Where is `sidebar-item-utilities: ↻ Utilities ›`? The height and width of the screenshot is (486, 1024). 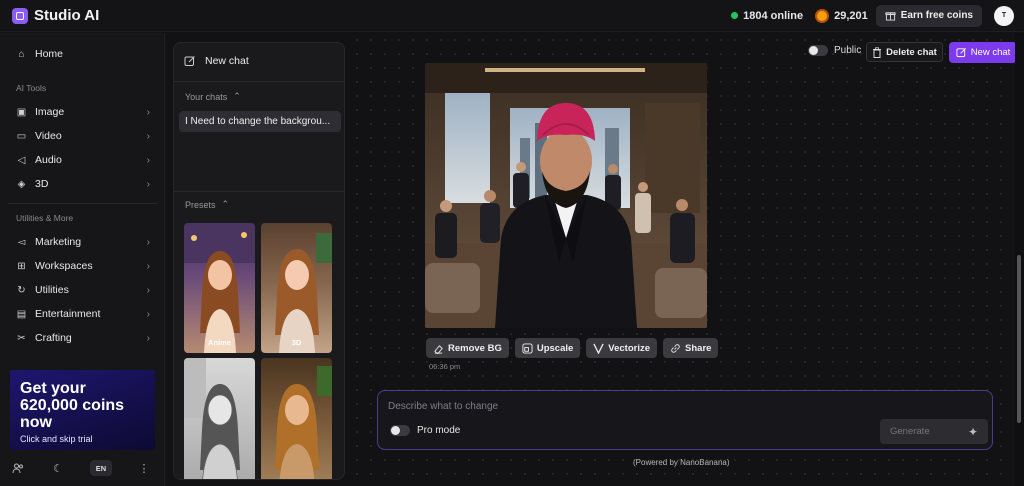 sidebar-item-utilities: ↻ Utilities › is located at coordinates (83, 290).